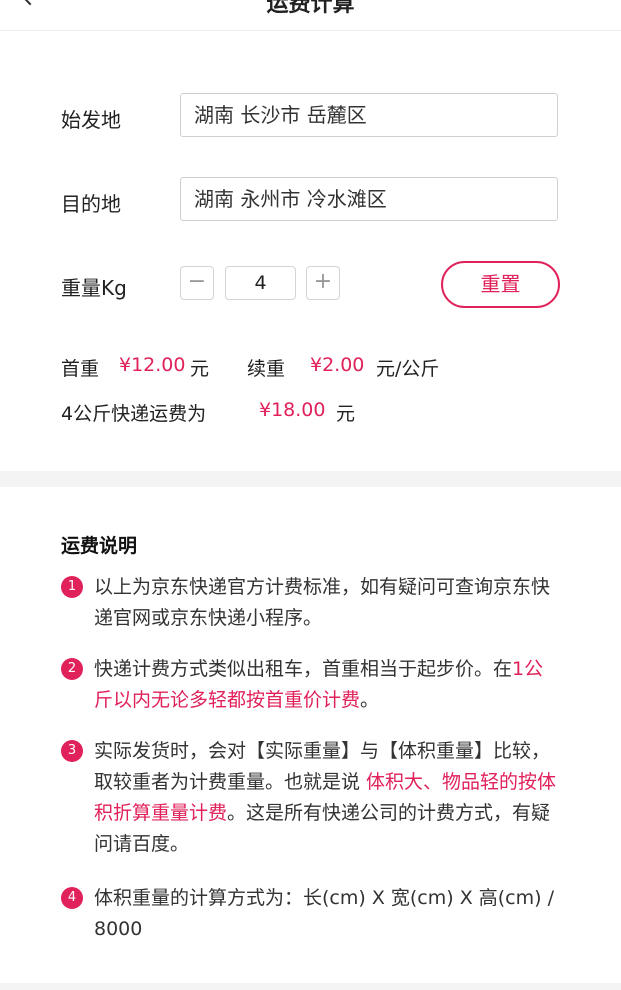 Image resolution: width=621 pixels, height=990 pixels. Describe the element at coordinates (72, 587) in the screenshot. I see `number-badge: 1` at that location.